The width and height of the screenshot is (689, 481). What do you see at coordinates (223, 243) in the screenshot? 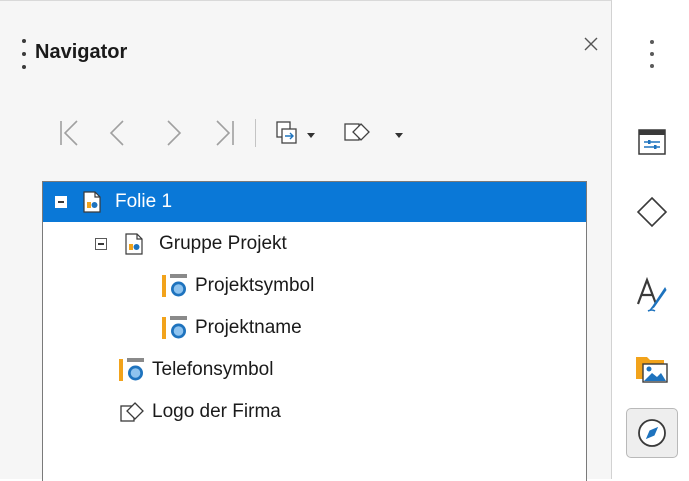
I see `tree-item-label: Gruppe Projekt` at bounding box center [223, 243].